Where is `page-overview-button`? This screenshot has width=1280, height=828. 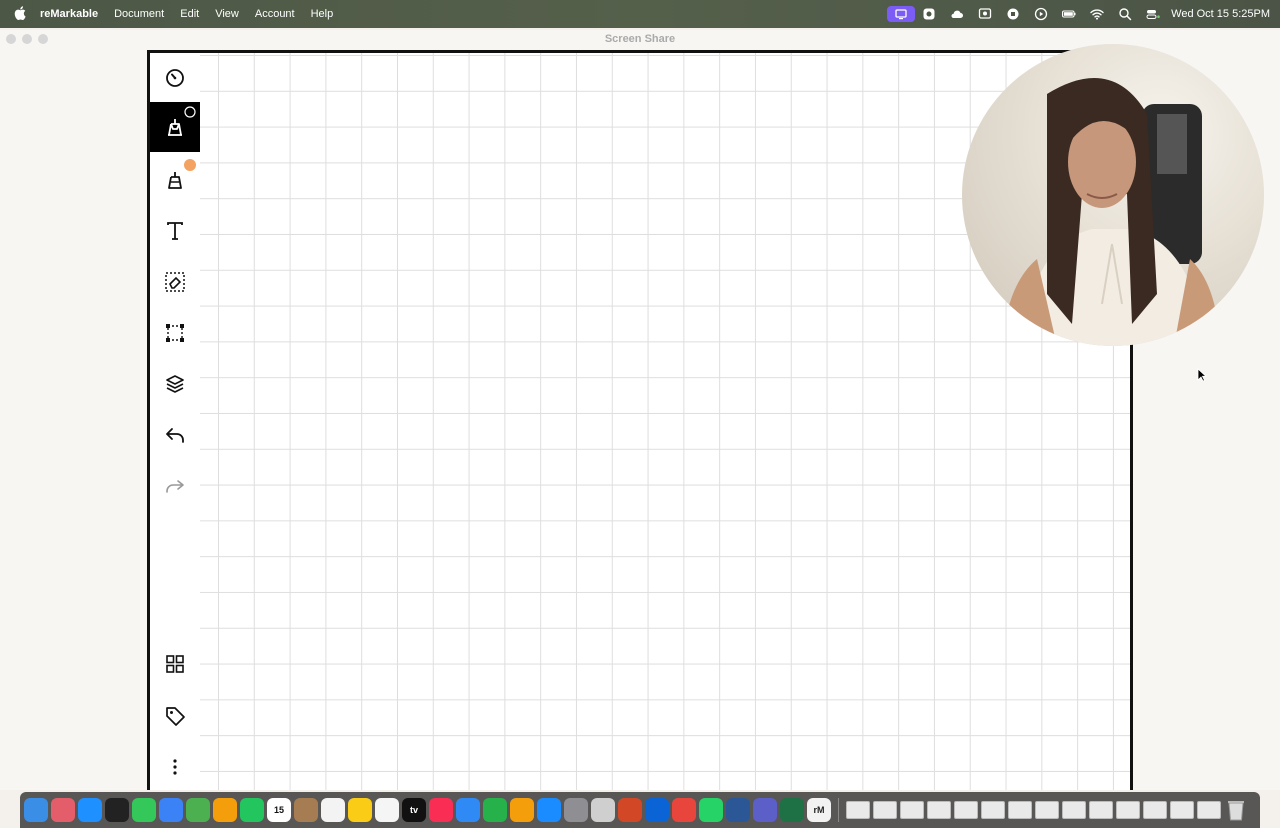 page-overview-button is located at coordinates (175, 664).